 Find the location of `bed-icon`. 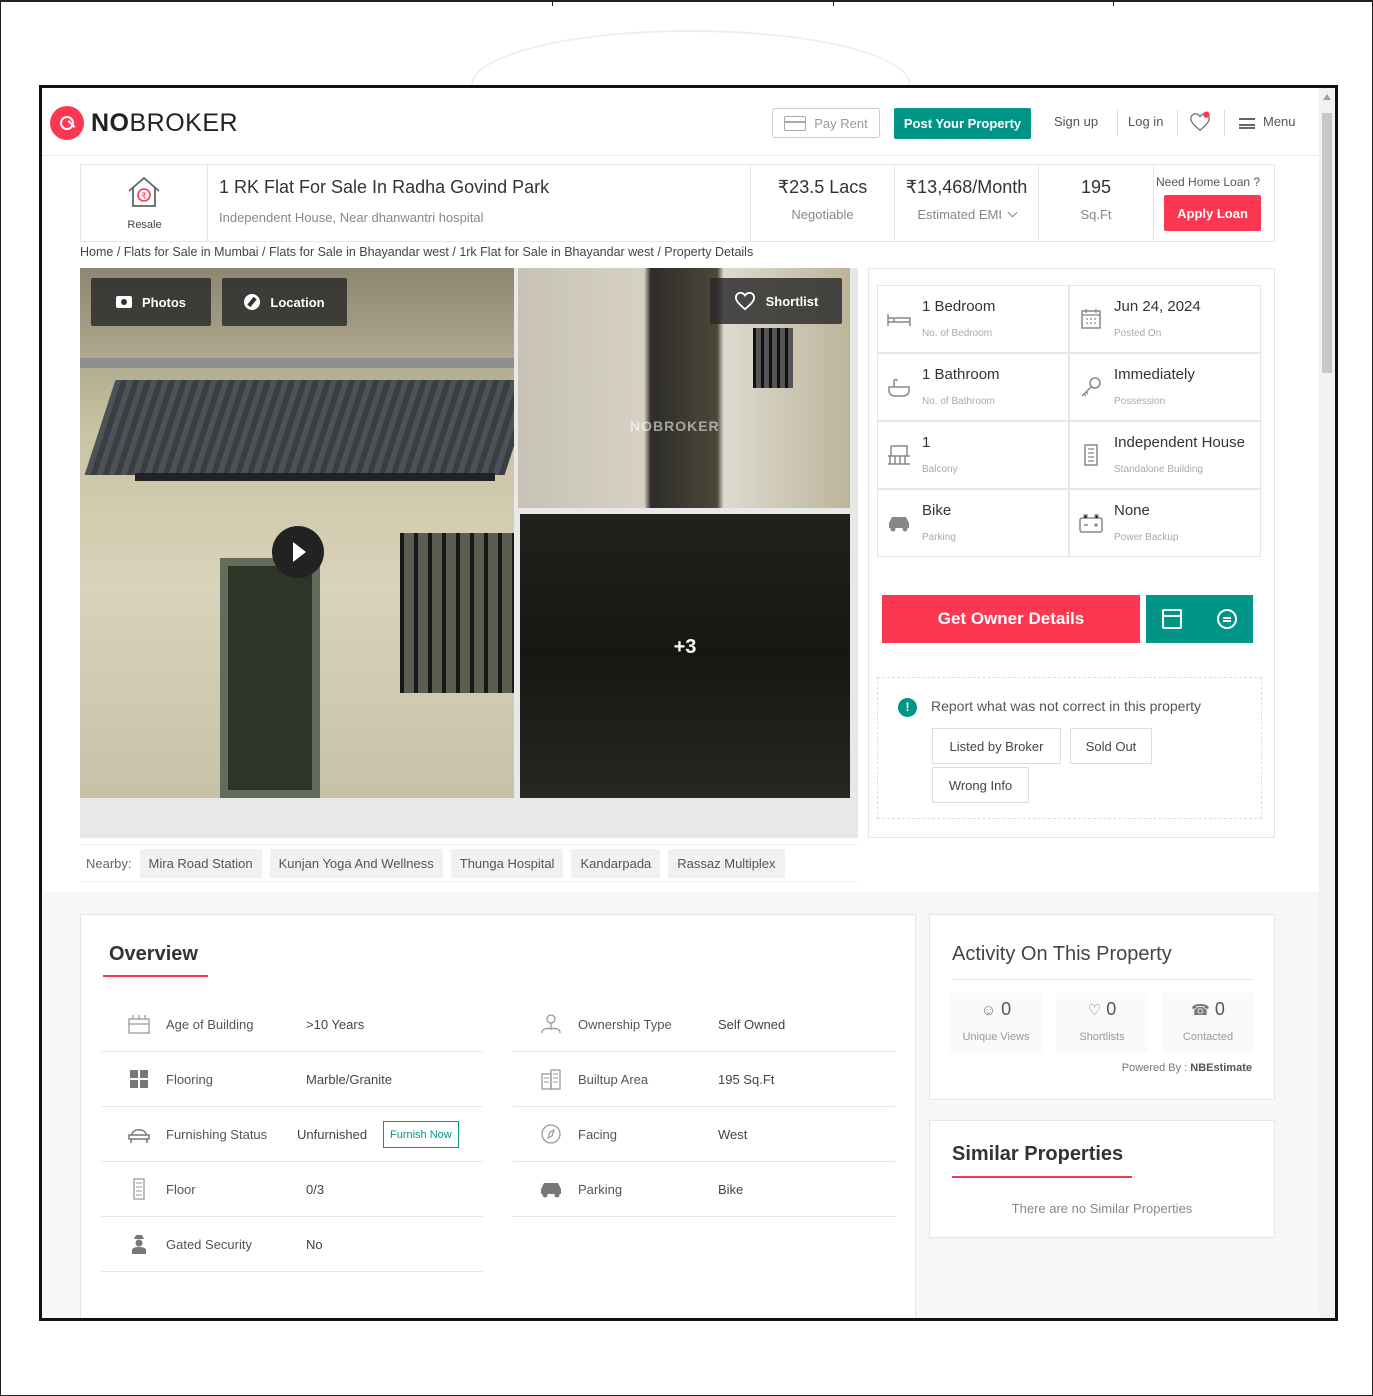

bed-icon is located at coordinates (899, 320).